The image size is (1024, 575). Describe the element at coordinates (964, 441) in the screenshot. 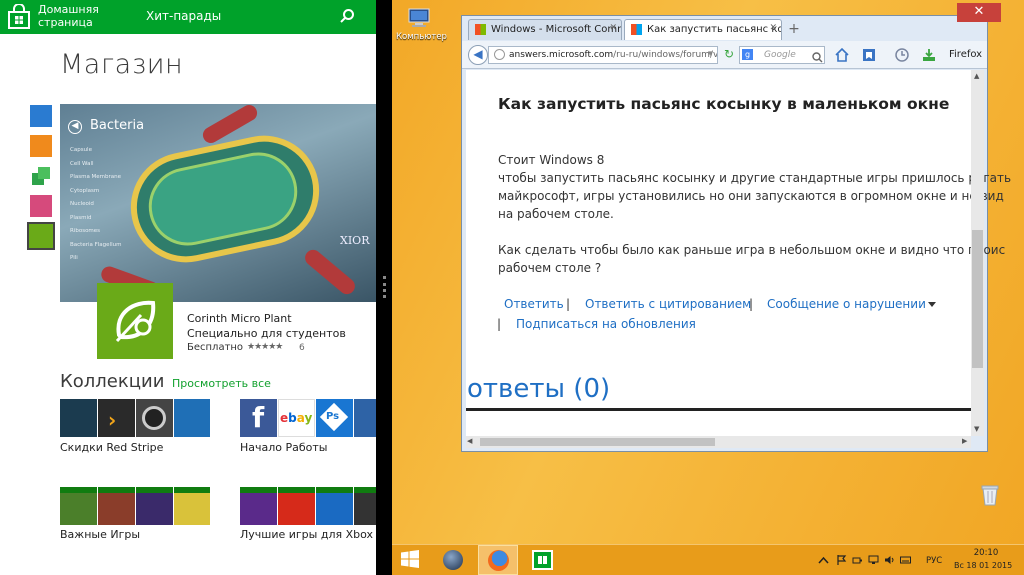

I see `scroll-right-icon: ▶` at that location.